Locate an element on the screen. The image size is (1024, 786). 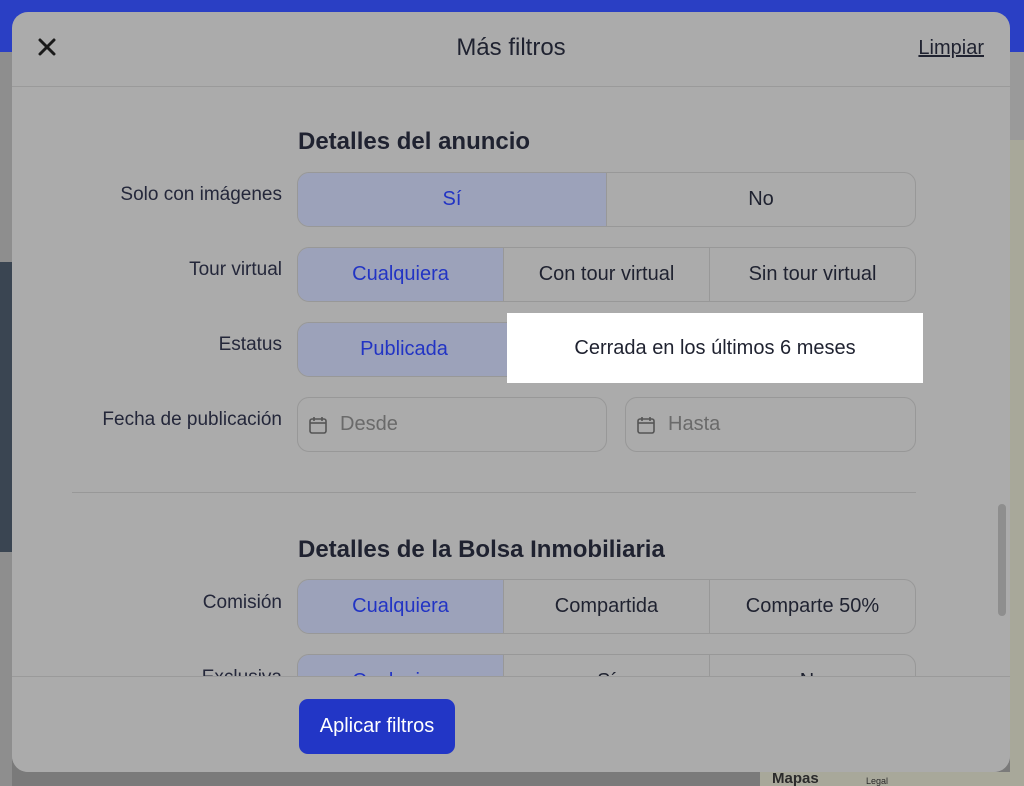
commission-option-50: Comparte 50% is located at coordinates (812, 606).